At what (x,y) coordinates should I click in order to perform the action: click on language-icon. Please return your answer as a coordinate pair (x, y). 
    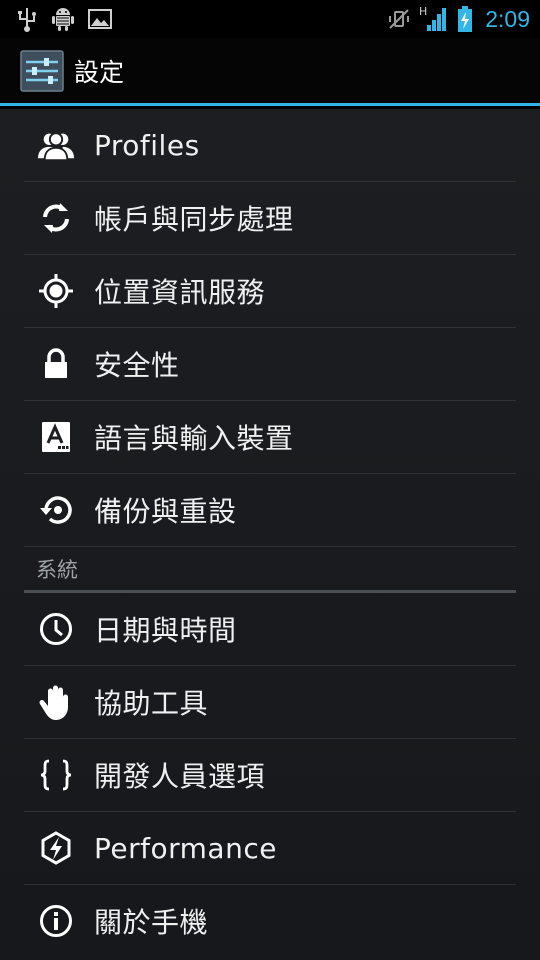
    Looking at the image, I should click on (56, 437).